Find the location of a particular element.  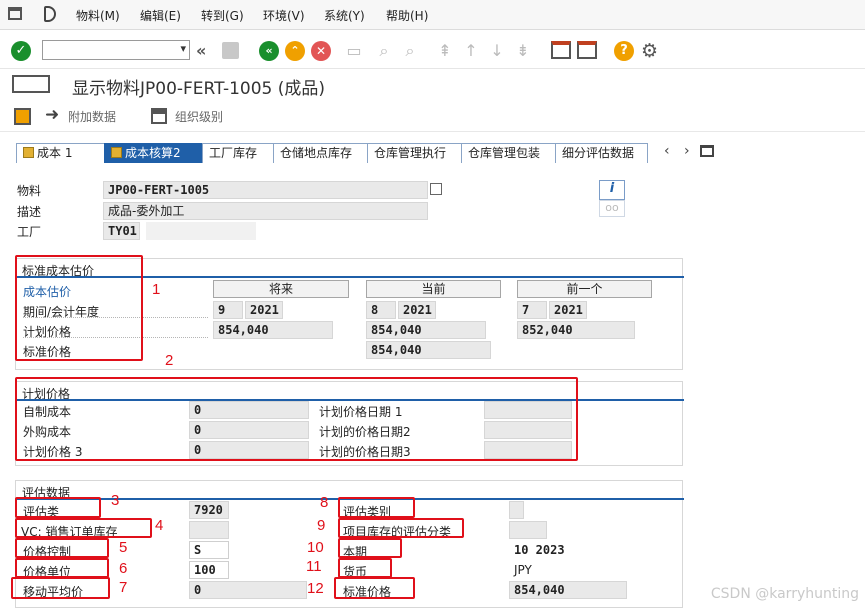

tab-storage-location-stock: 仓储地点库存 is located at coordinates (320, 153).